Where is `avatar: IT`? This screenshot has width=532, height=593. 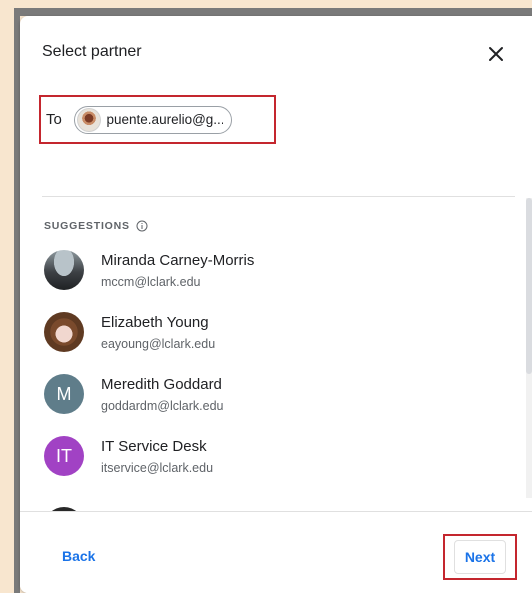 avatar: IT is located at coordinates (64, 456).